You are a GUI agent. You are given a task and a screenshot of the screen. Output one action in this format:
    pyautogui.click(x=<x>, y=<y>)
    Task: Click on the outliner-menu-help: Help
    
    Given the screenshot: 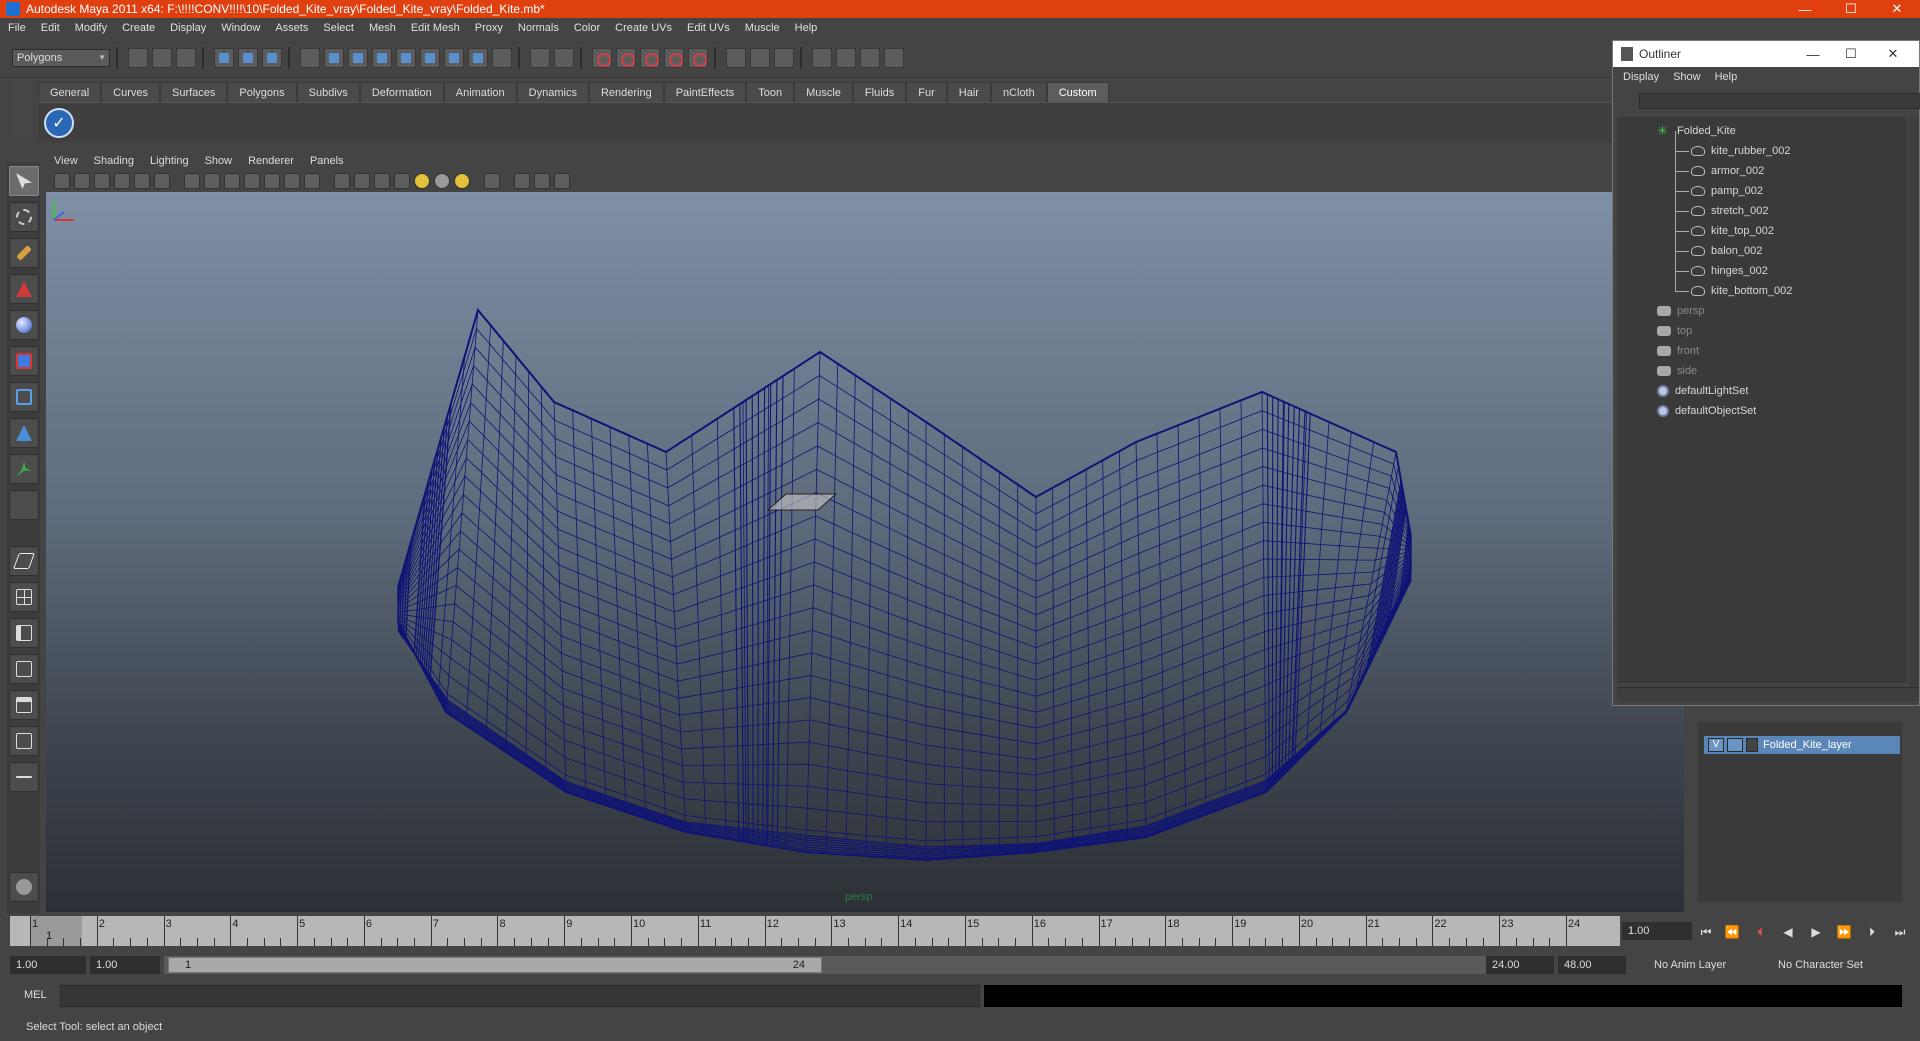 What is the action you would take?
    pyautogui.click(x=1726, y=77)
    